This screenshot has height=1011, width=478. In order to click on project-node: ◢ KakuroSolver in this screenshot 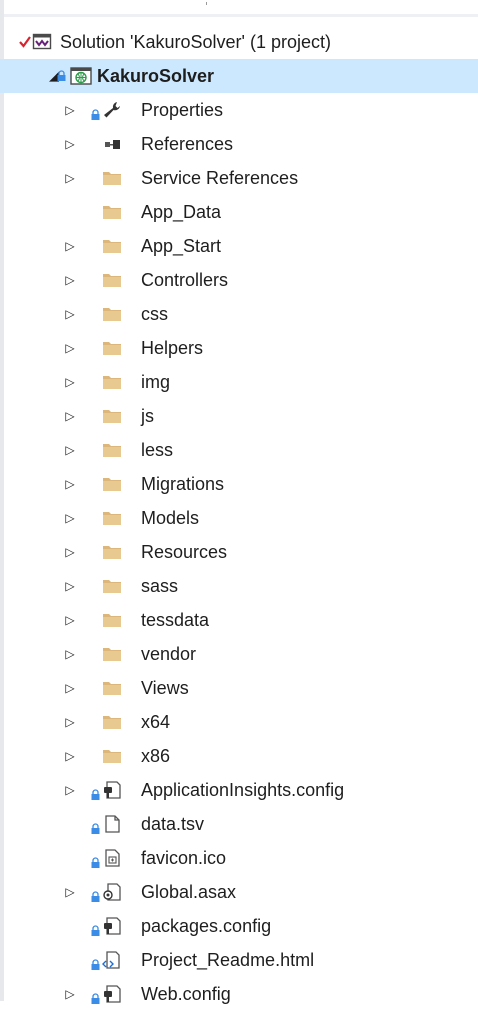, I will do `click(239, 76)`.